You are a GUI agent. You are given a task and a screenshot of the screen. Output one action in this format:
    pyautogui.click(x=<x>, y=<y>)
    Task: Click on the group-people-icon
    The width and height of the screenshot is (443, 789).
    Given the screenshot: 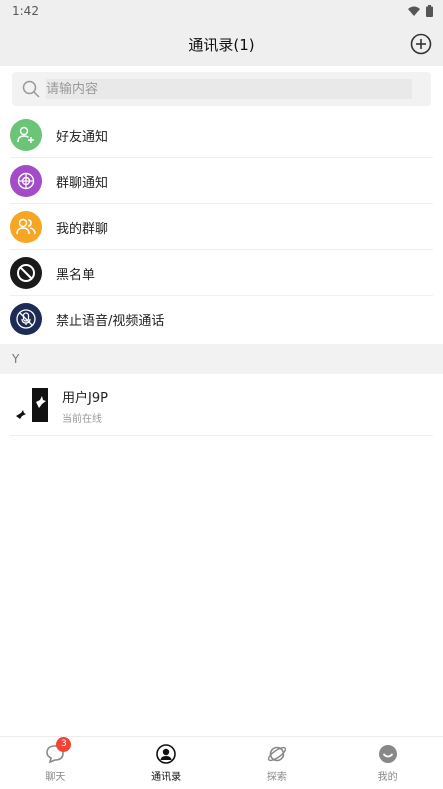 What is the action you would take?
    pyautogui.click(x=26, y=227)
    